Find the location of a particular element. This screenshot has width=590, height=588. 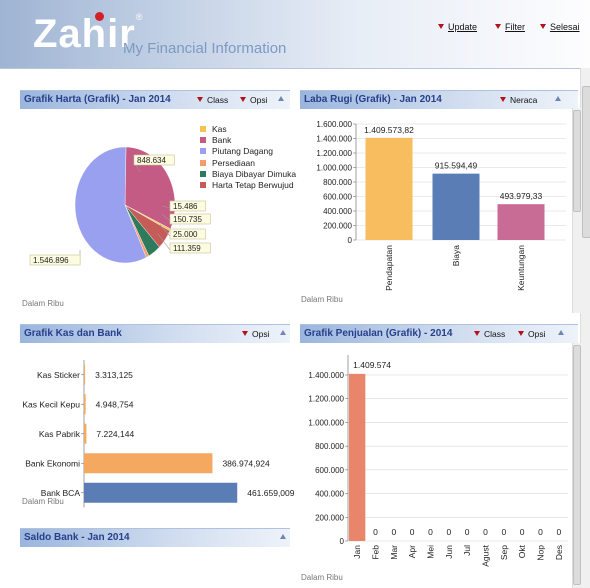

y-tick-label: 200.000 is located at coordinates (337, 226).